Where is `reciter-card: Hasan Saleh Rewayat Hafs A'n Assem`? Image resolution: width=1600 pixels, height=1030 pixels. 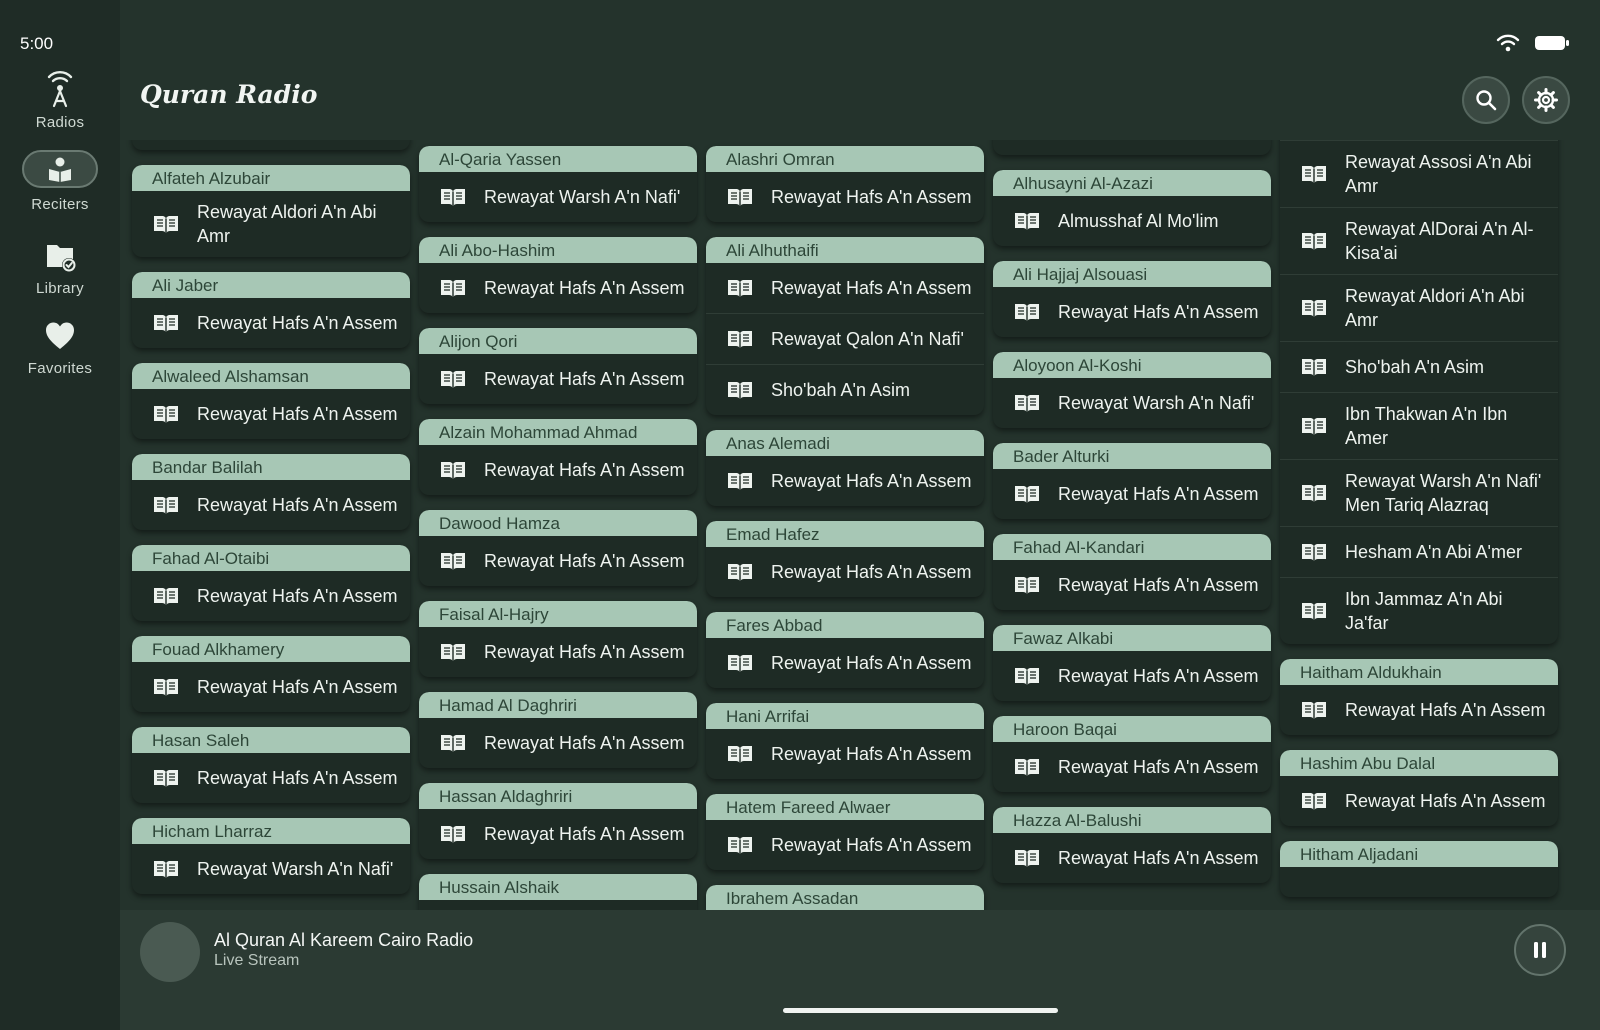
reciter-card: Hasan Saleh Rewayat Hafs A'n Assem is located at coordinates (271, 765).